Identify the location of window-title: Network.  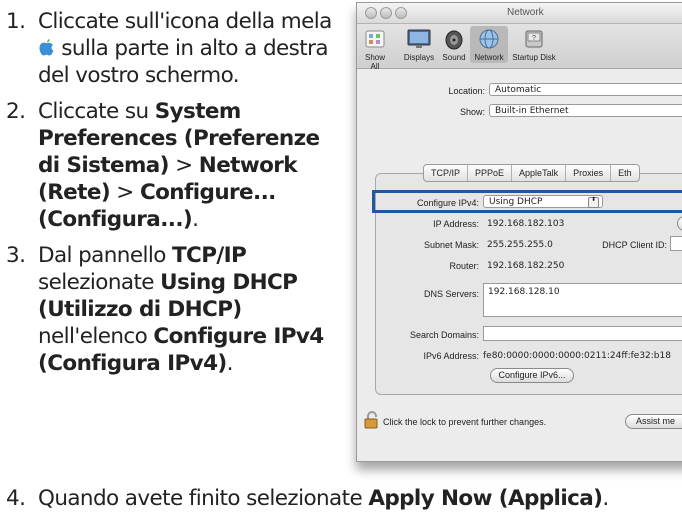
(525, 12).